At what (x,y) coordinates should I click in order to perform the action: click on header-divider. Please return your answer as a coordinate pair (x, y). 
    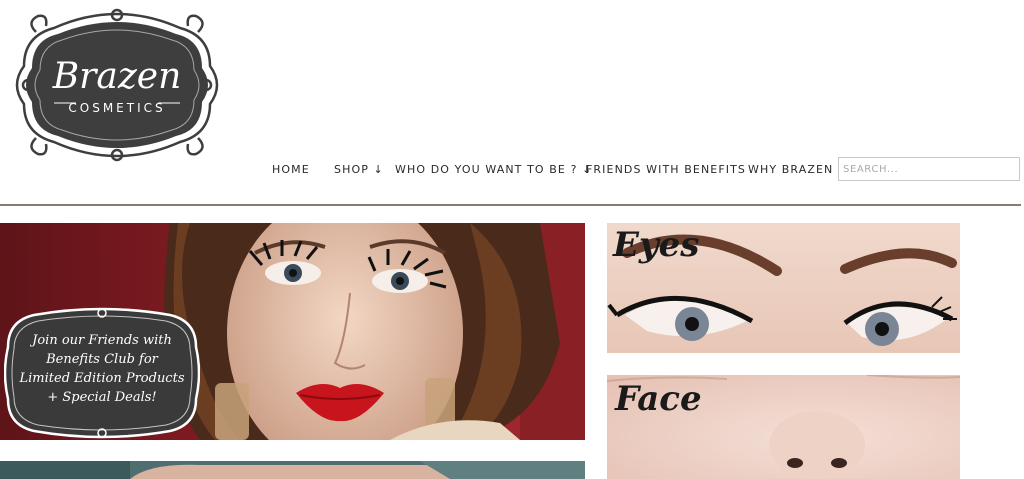
    Looking at the image, I should click on (510, 205).